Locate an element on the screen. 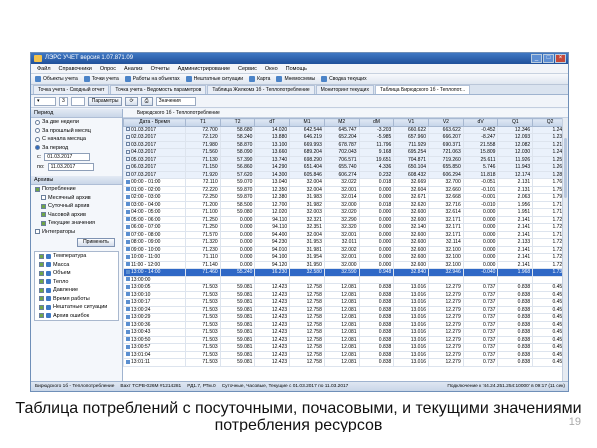 This screenshot has width=597, height=448. toolbar-button: Объекты учета is located at coordinates (56, 79).